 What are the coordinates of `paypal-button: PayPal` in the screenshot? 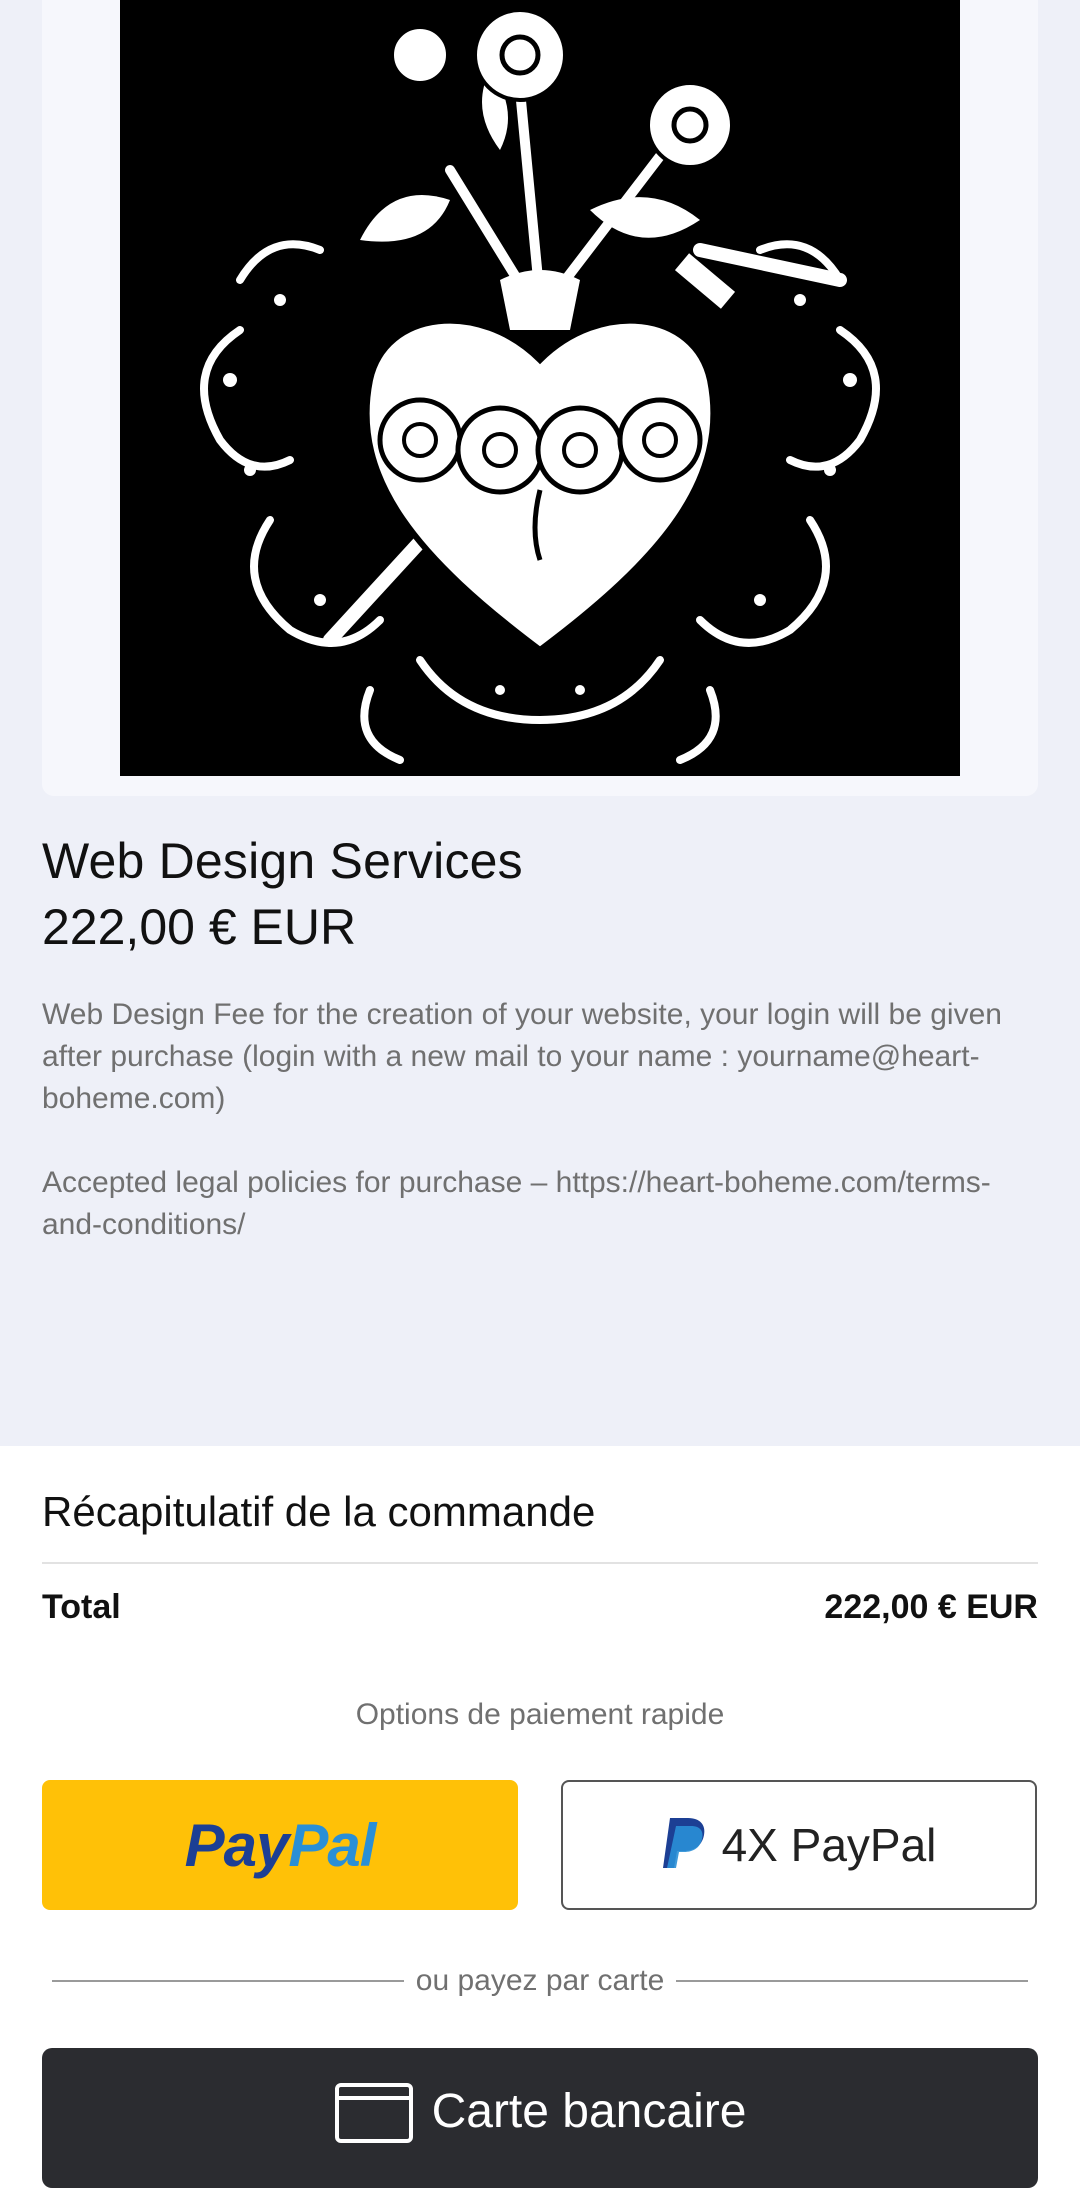 It's located at (280, 1845).